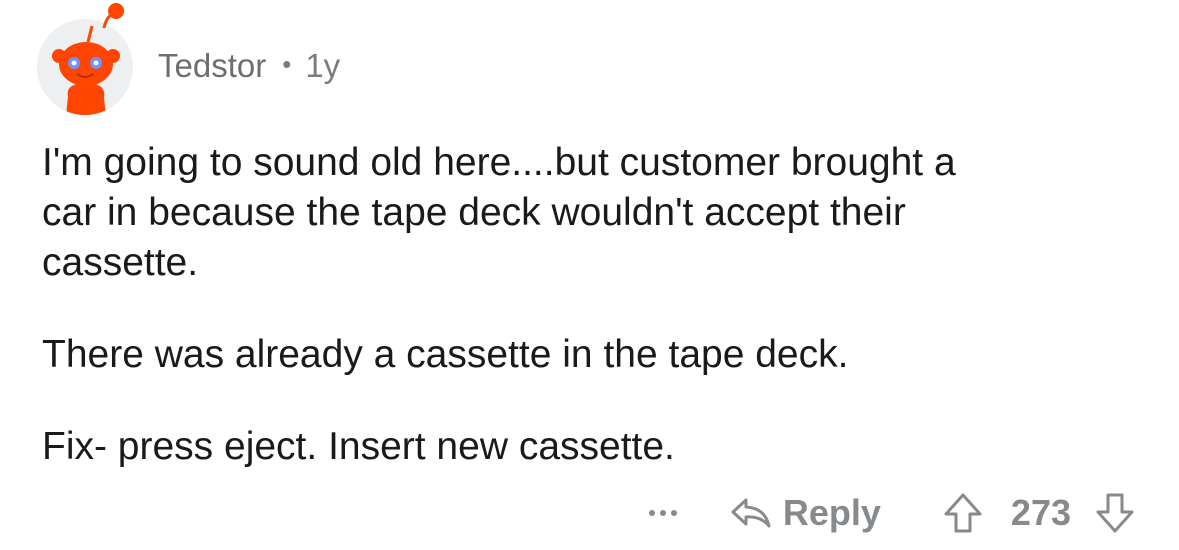 Image resolution: width=1179 pixels, height=550 pixels. What do you see at coordinates (358, 446) in the screenshot?
I see `comment-paragraph: Fix- press eject. Insert new cassette.` at bounding box center [358, 446].